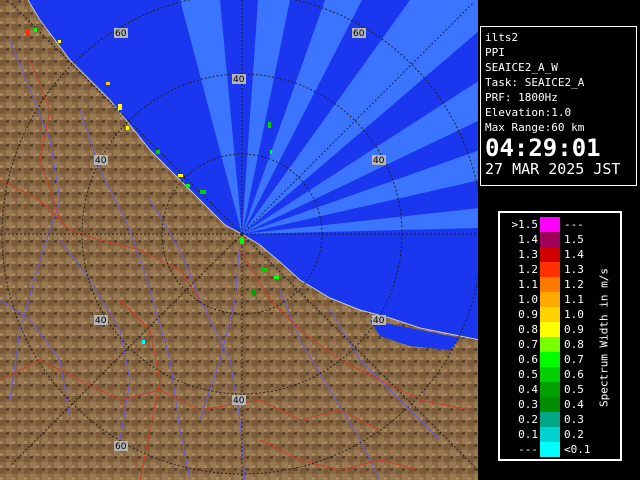 This screenshot has height=480, width=640. I want to click on legend-row-lower-label: ---, so click(528, 449).